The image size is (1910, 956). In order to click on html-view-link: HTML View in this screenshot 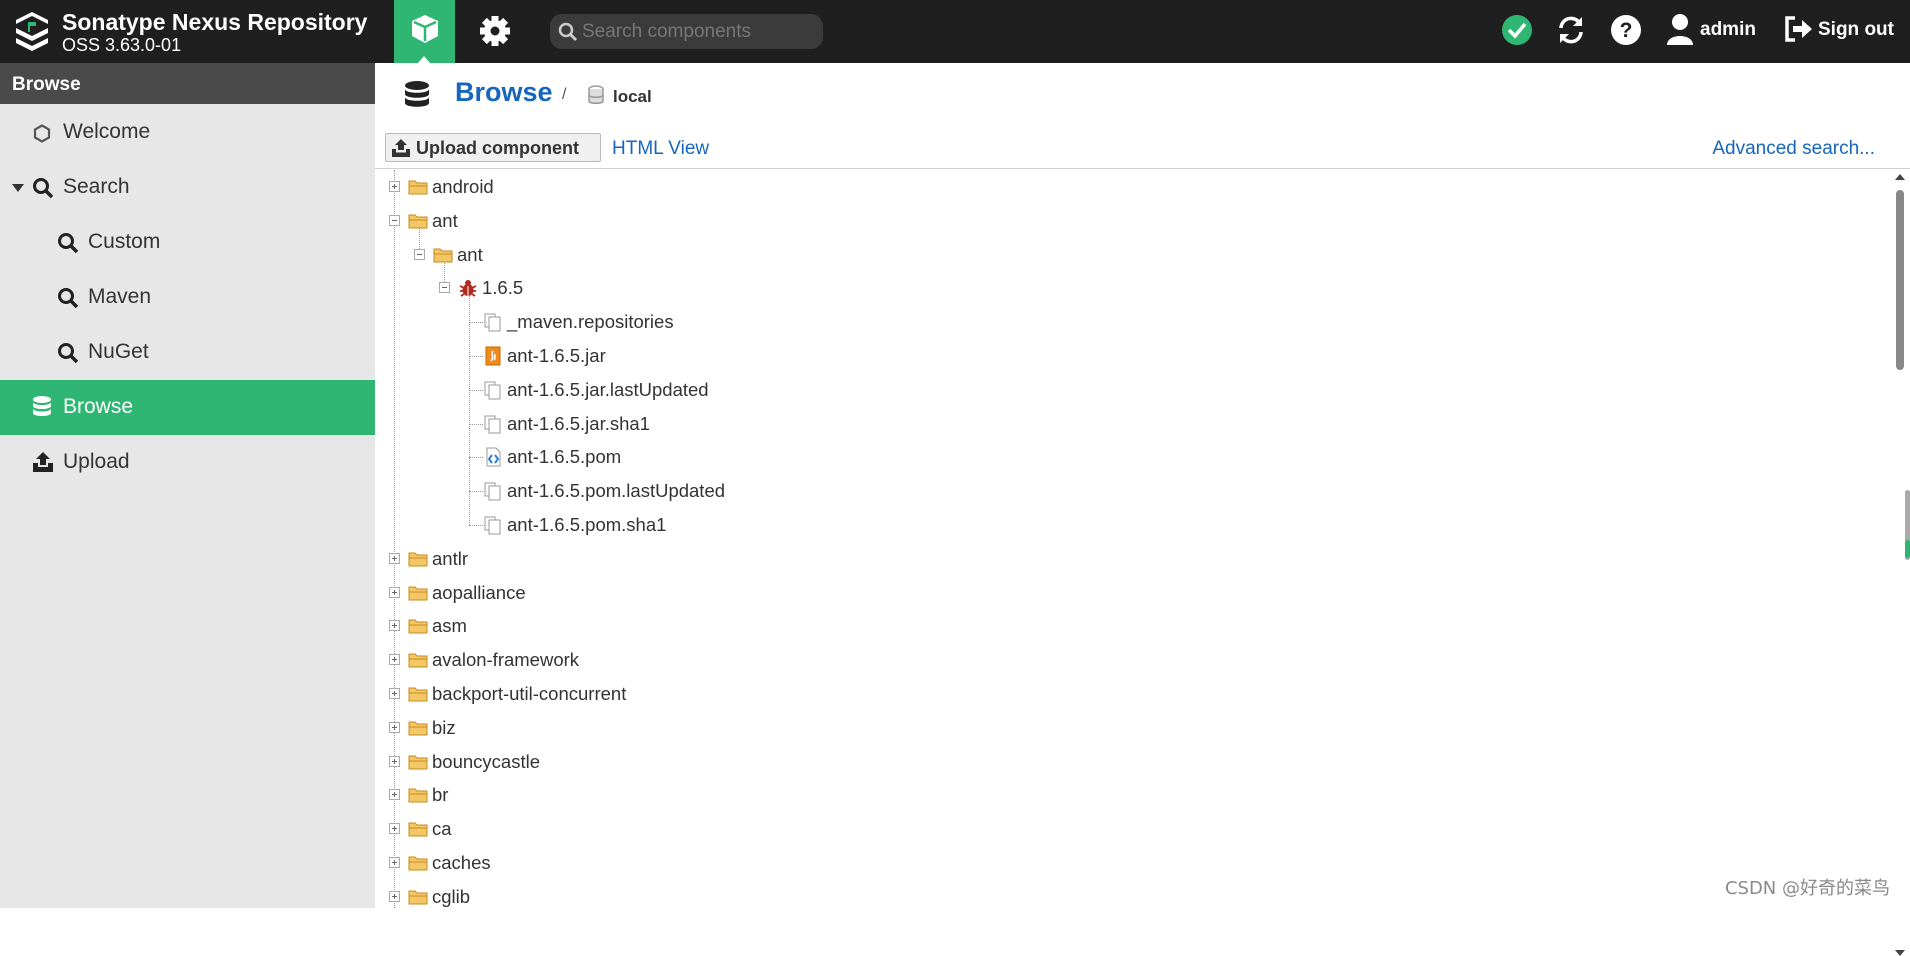, I will do `click(660, 149)`.